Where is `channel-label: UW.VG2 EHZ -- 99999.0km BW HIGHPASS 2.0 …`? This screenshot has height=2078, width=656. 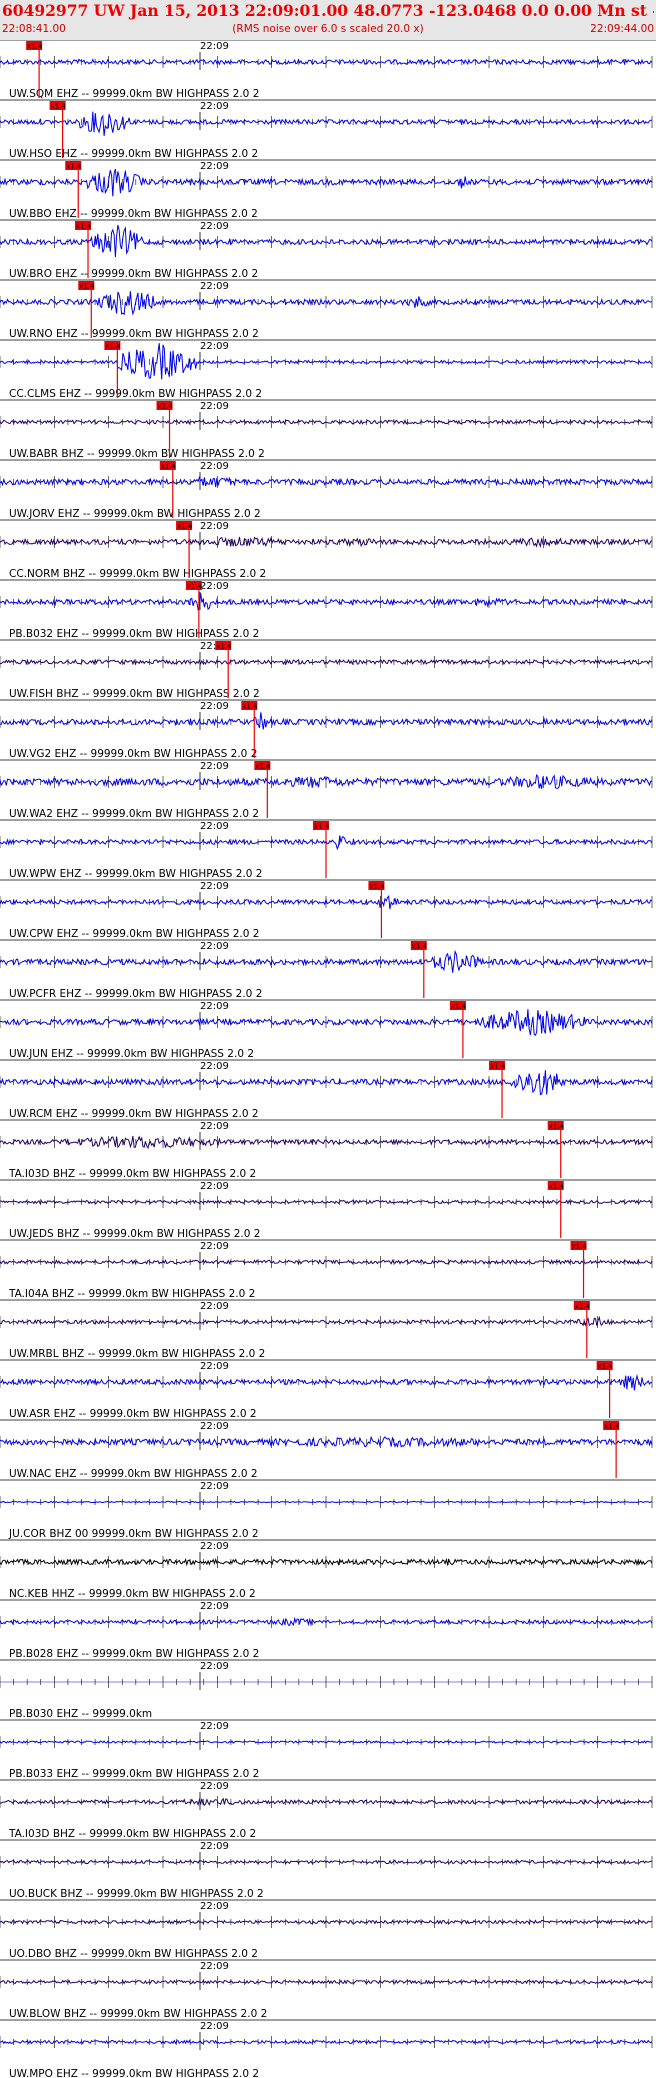
channel-label: UW.VG2 EHZ -- 99999.0km BW HIGHPASS 2.0 … is located at coordinates (133, 754).